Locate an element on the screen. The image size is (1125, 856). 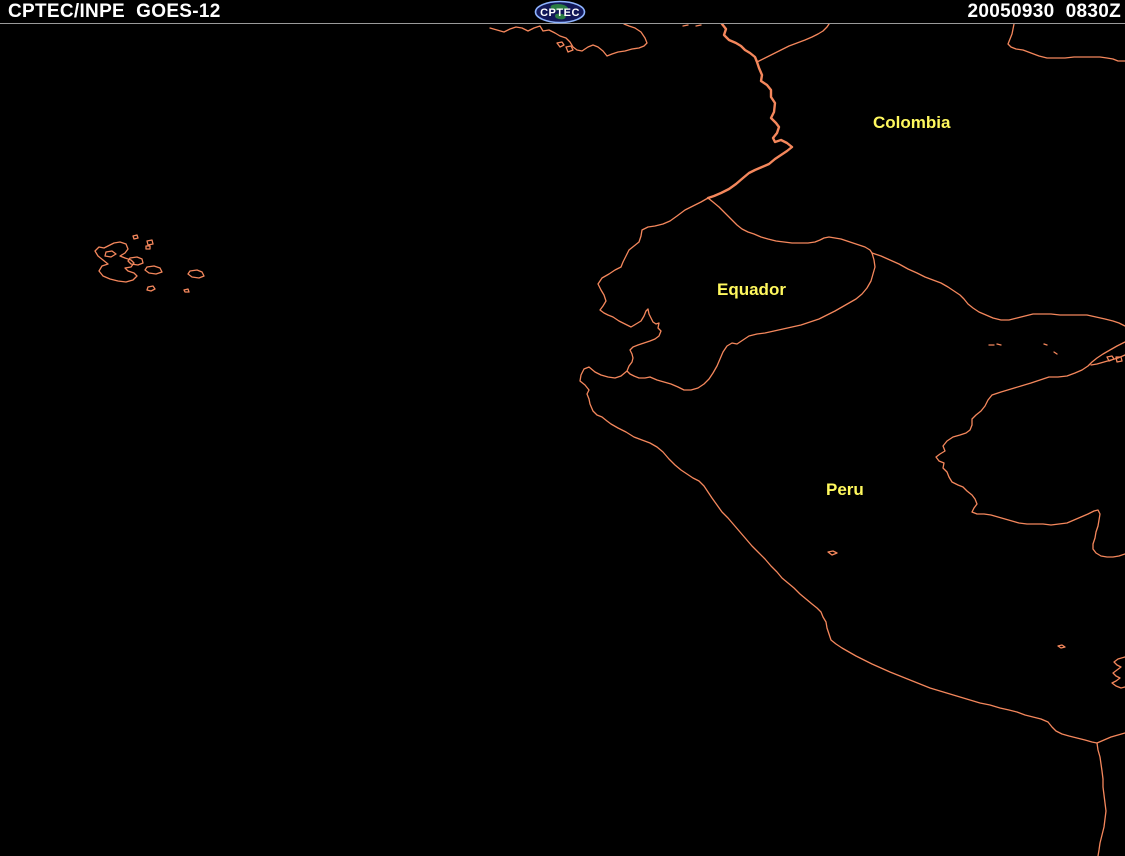
galapagos-small-islands is located at coordinates (166, 263).